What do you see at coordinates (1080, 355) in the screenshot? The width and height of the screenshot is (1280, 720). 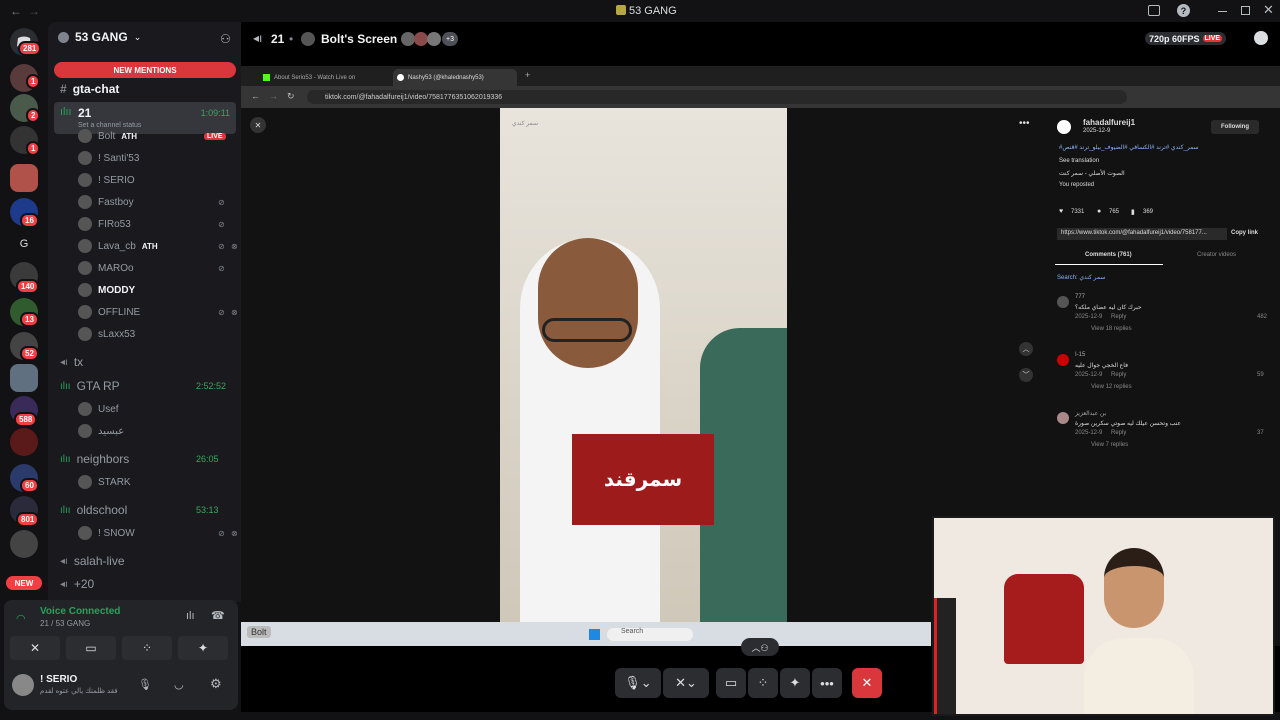 I see `comment-author: I-15` at bounding box center [1080, 355].